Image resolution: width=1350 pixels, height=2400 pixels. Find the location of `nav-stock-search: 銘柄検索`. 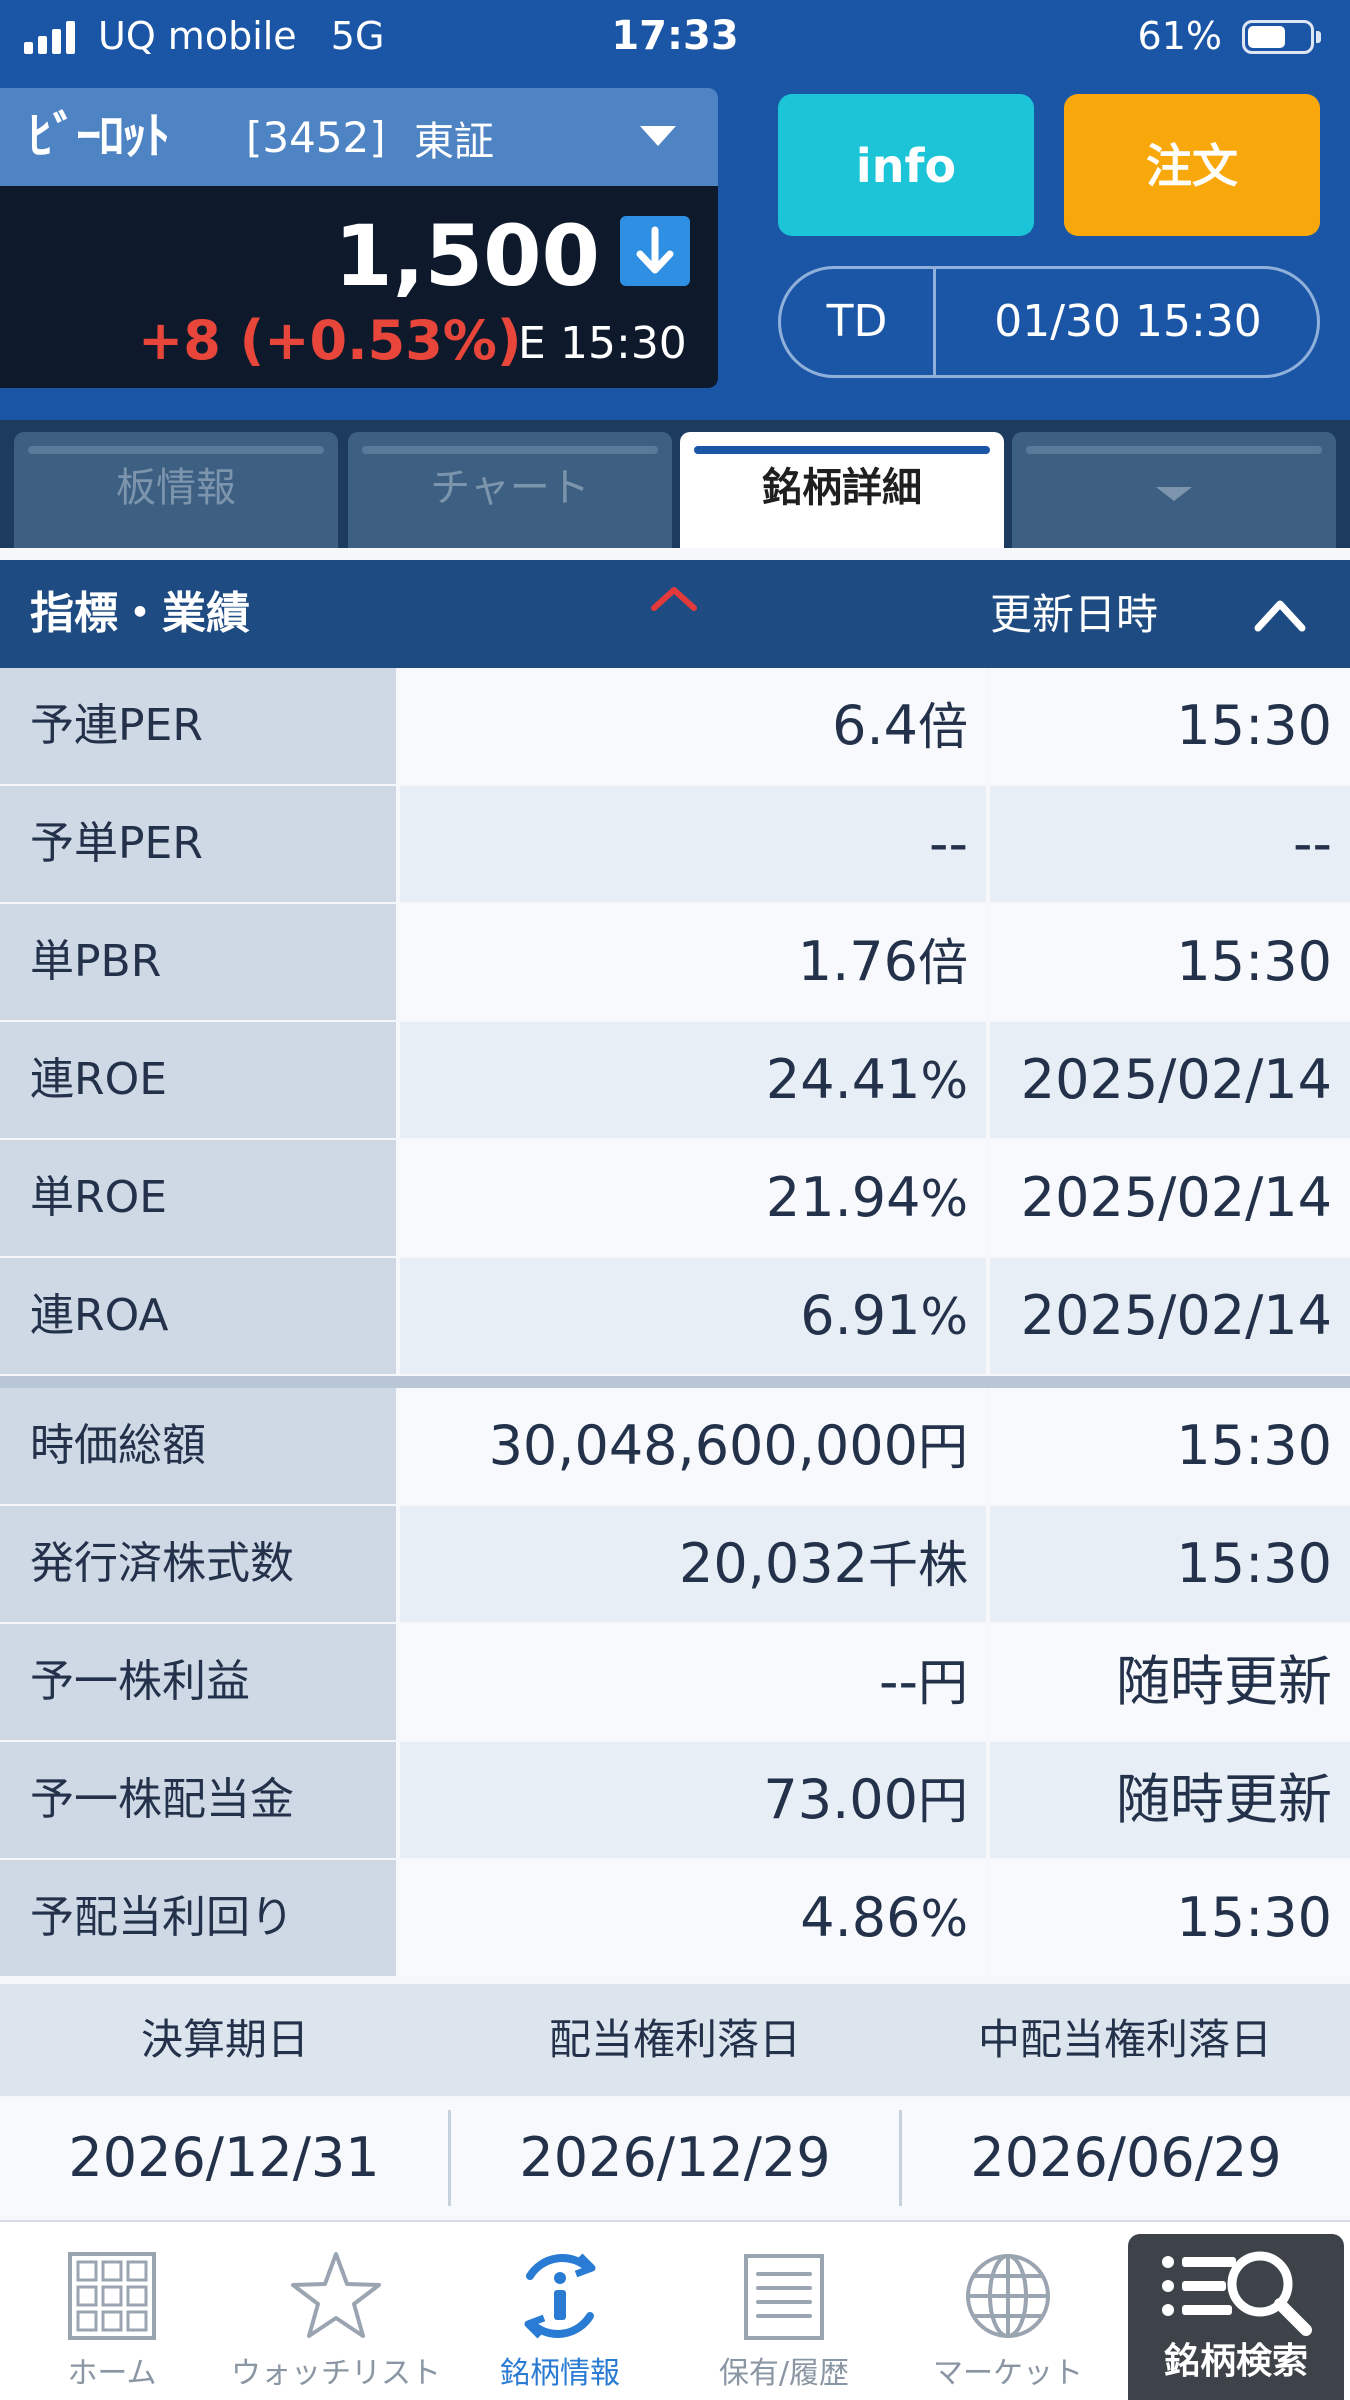

nav-stock-search: 銘柄検索 is located at coordinates (1236, 2317).